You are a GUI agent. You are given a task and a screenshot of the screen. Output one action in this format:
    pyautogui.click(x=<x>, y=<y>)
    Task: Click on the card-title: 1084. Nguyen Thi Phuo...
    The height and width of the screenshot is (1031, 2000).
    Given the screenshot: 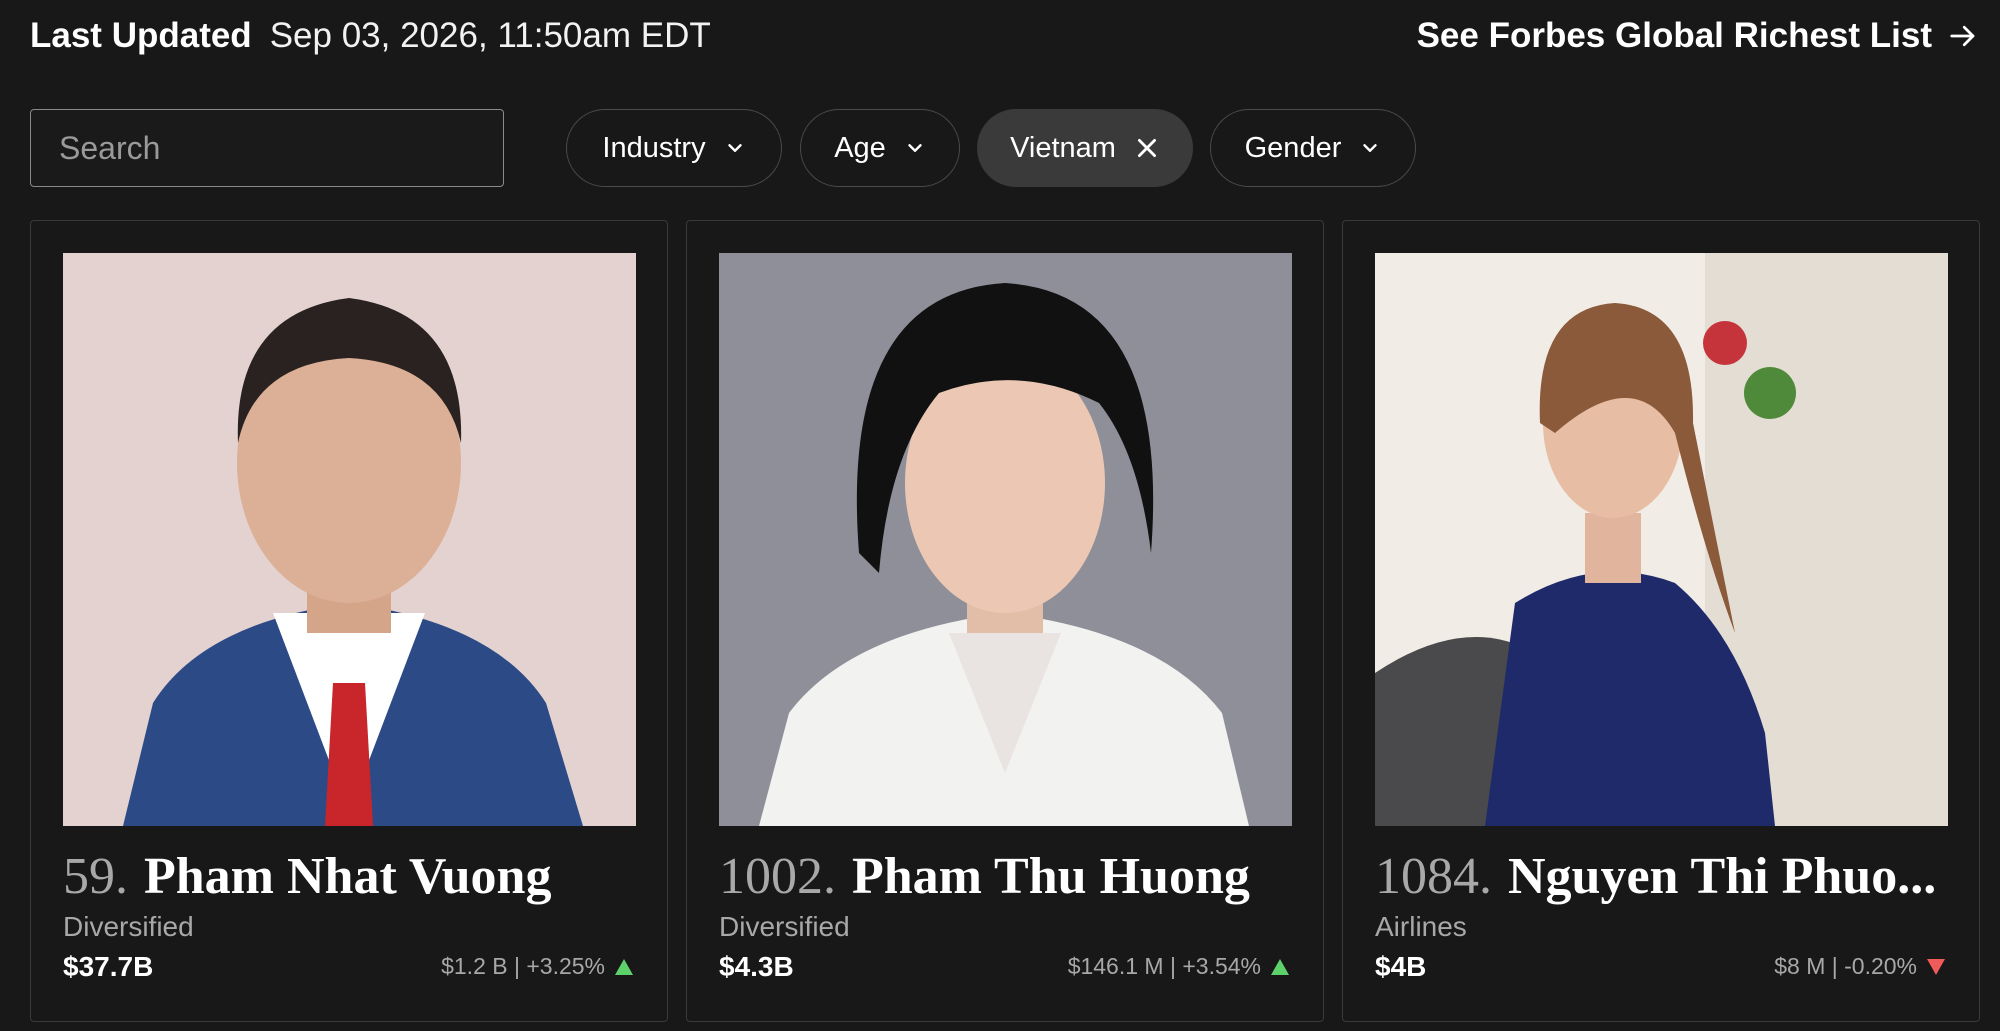 What is the action you would take?
    pyautogui.click(x=1667, y=877)
    